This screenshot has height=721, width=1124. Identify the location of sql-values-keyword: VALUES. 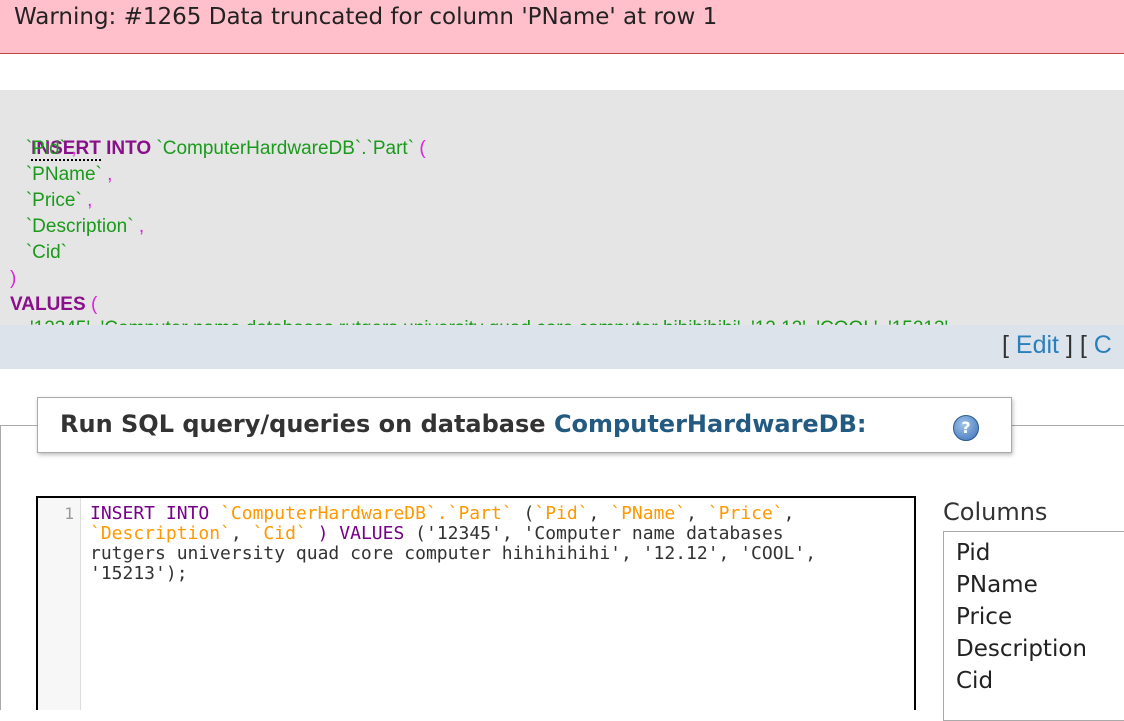
(48, 304).